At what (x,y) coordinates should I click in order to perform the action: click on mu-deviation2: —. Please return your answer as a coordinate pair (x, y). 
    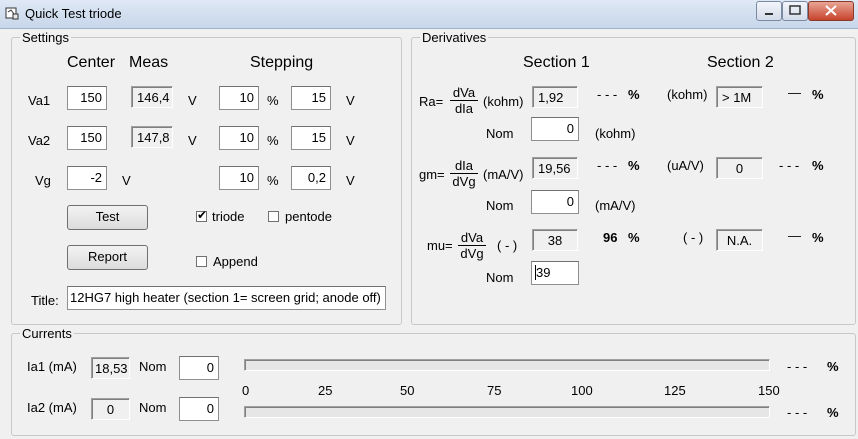
    Looking at the image, I should click on (794, 235).